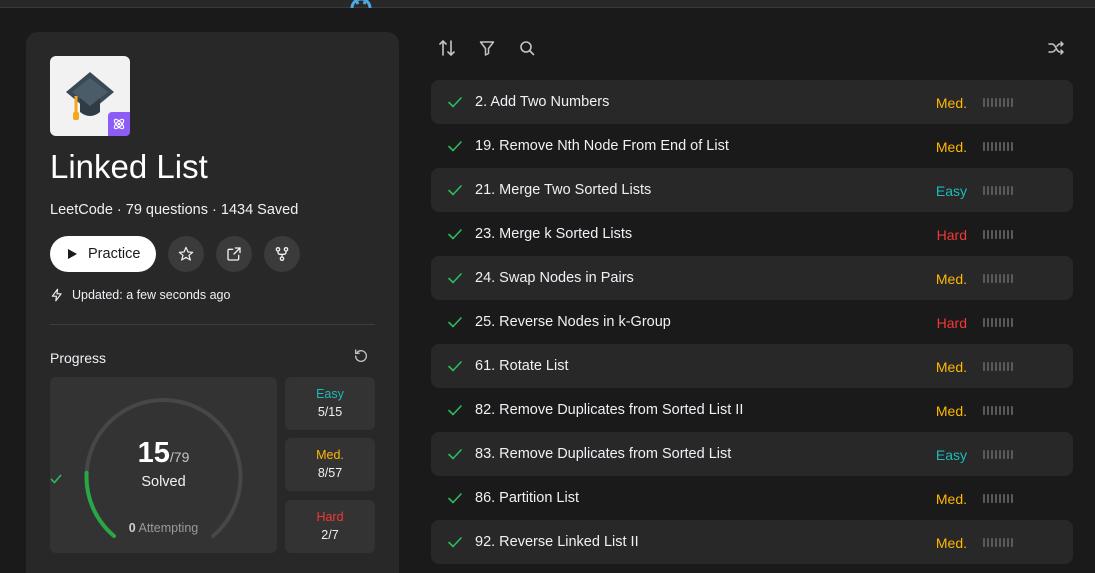  What do you see at coordinates (163, 482) in the screenshot?
I see `solved-label: Solved` at bounding box center [163, 482].